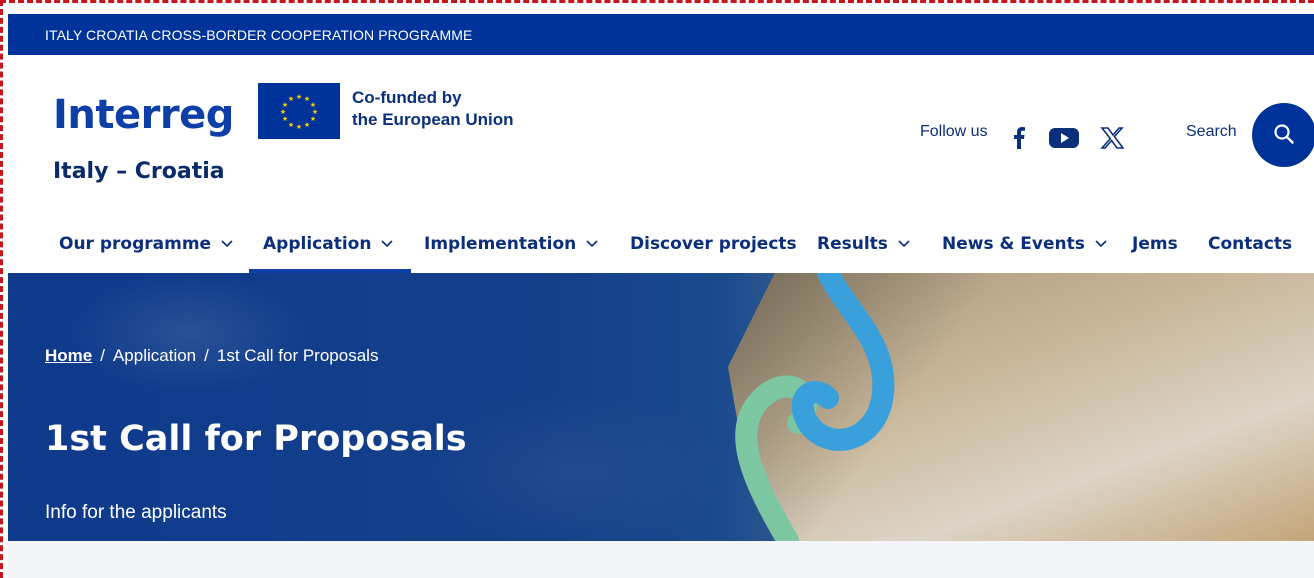  What do you see at coordinates (1211, 131) in the screenshot?
I see `search-label: Search` at bounding box center [1211, 131].